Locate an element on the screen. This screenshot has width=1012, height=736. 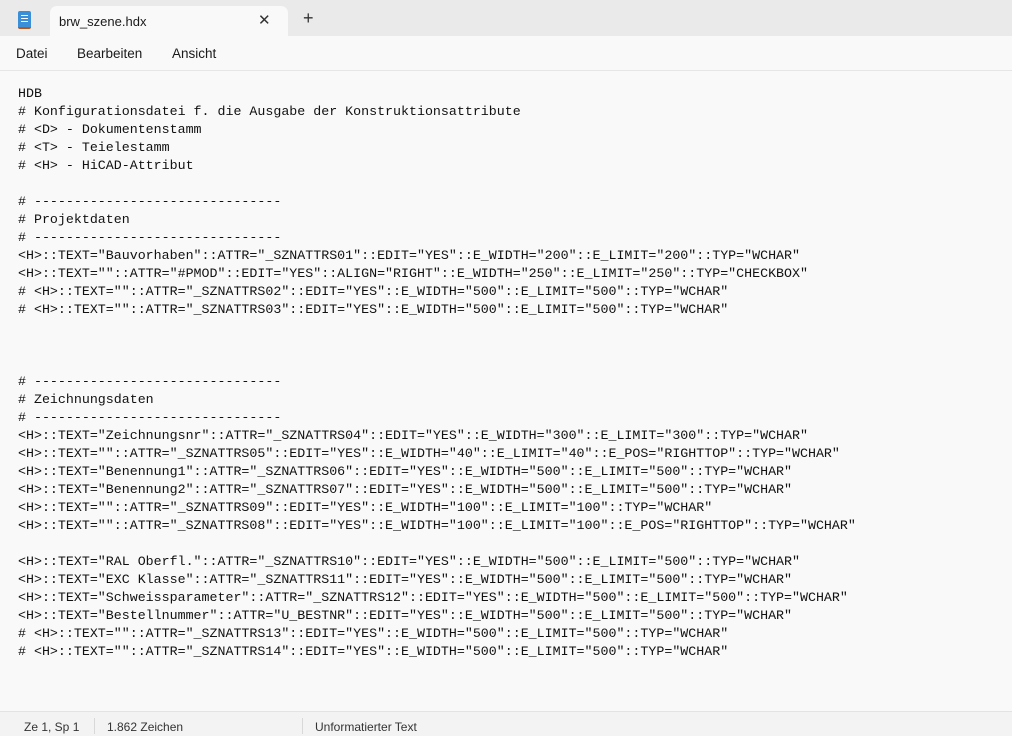
text-format: Unformatierter Text is located at coordinates (366, 727).